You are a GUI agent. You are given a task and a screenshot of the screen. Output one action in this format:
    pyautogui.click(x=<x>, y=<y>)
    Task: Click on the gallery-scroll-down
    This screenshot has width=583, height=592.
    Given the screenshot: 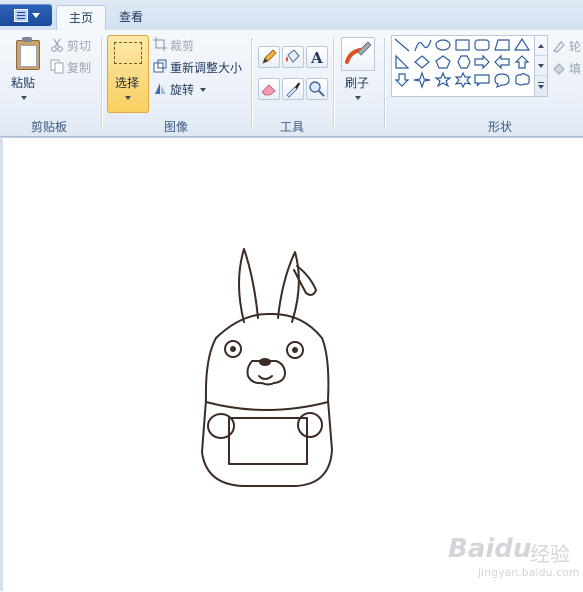 What is the action you would take?
    pyautogui.click(x=541, y=66)
    